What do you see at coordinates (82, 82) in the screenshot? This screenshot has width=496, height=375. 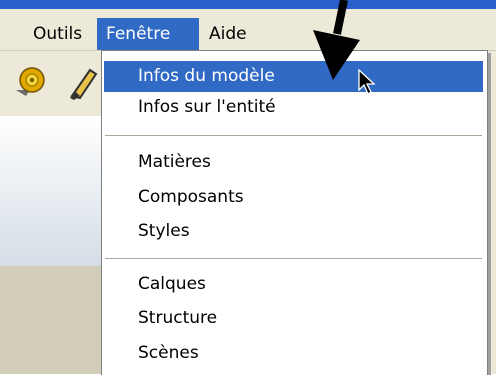 I see `paint-bucket-icon` at bounding box center [82, 82].